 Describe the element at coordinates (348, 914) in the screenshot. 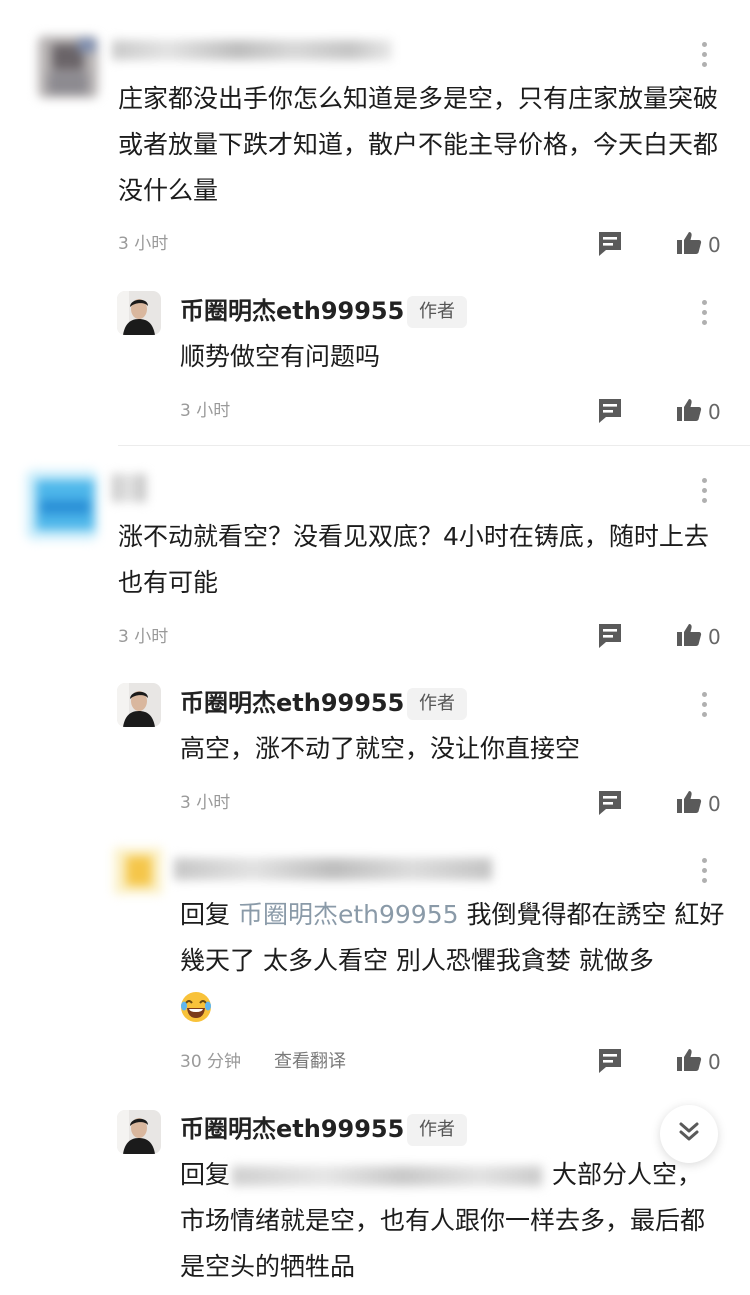

I see `mention-link: 币圈明杰eth99955` at that location.